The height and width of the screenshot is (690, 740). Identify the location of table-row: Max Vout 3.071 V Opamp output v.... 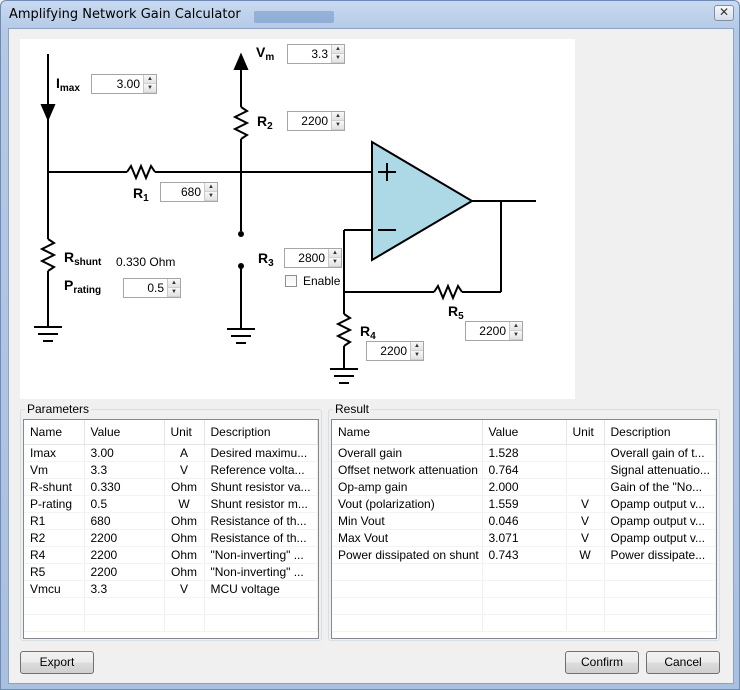
(524, 538).